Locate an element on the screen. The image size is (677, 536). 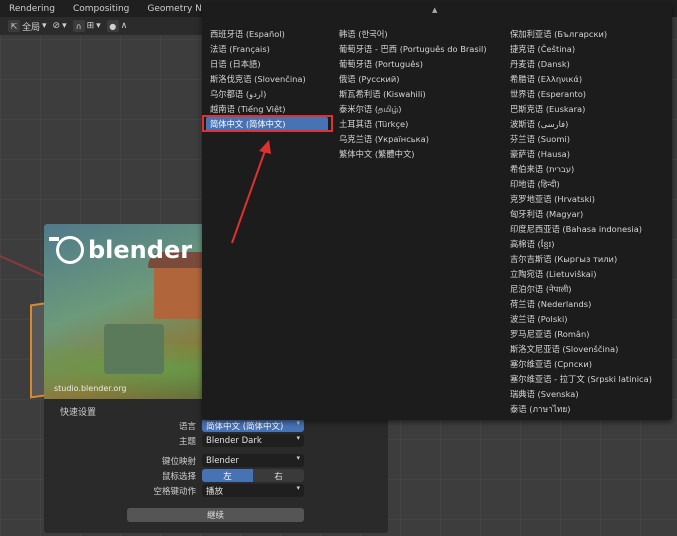
continue-button: 继续 is located at coordinates (215, 515).